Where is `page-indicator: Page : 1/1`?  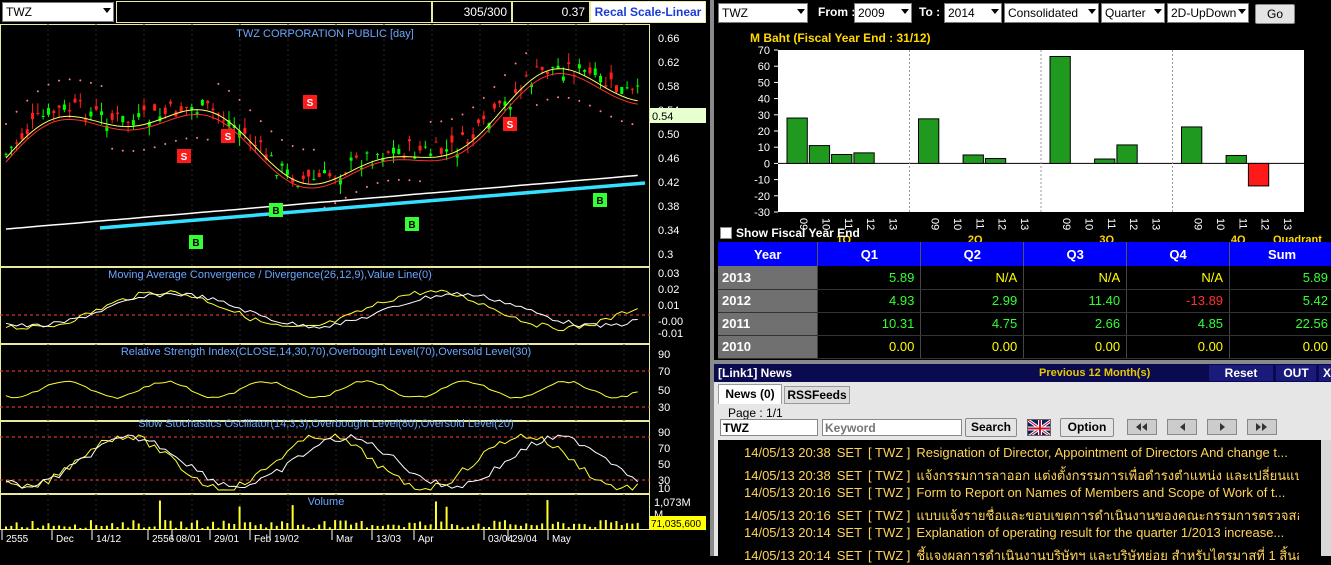
page-indicator: Page : 1/1 is located at coordinates (755, 413).